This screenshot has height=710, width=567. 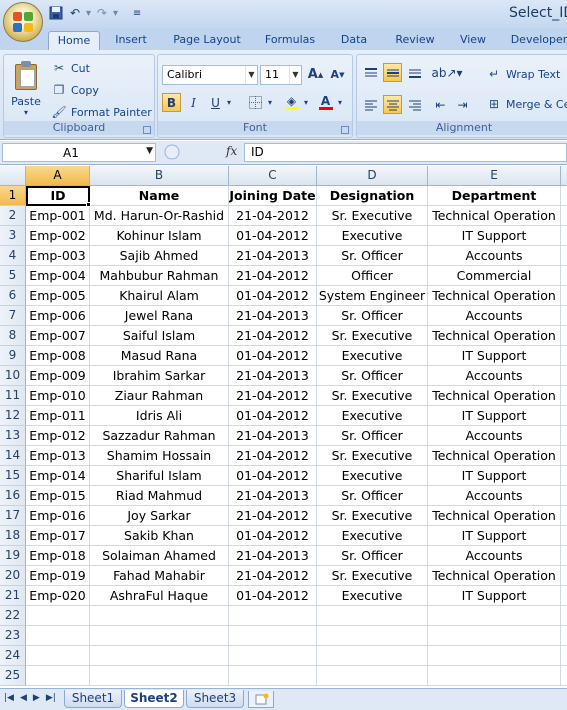 I want to click on copy-button: ❐ Copy, so click(x=75, y=90).